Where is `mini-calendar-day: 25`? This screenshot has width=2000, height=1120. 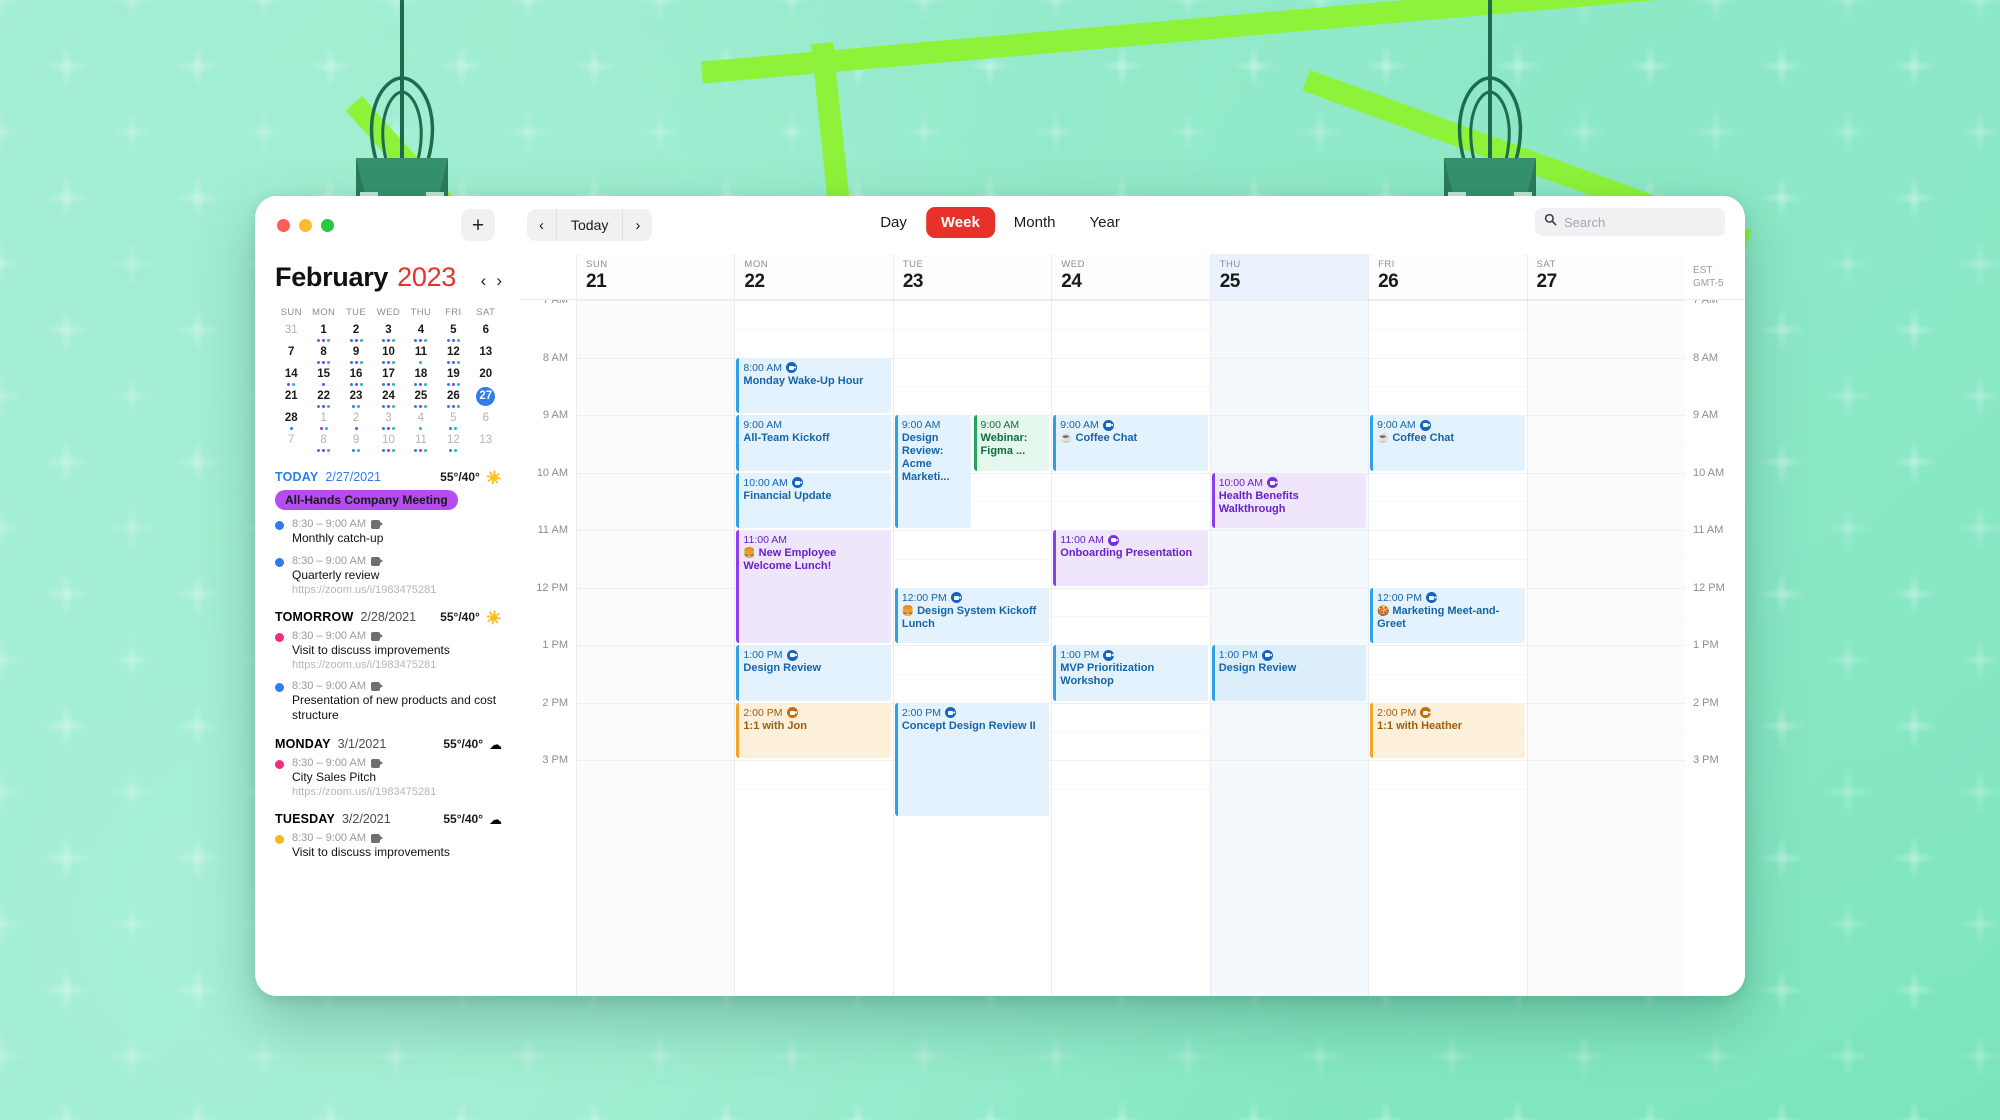 mini-calendar-day: 25 is located at coordinates (421, 401).